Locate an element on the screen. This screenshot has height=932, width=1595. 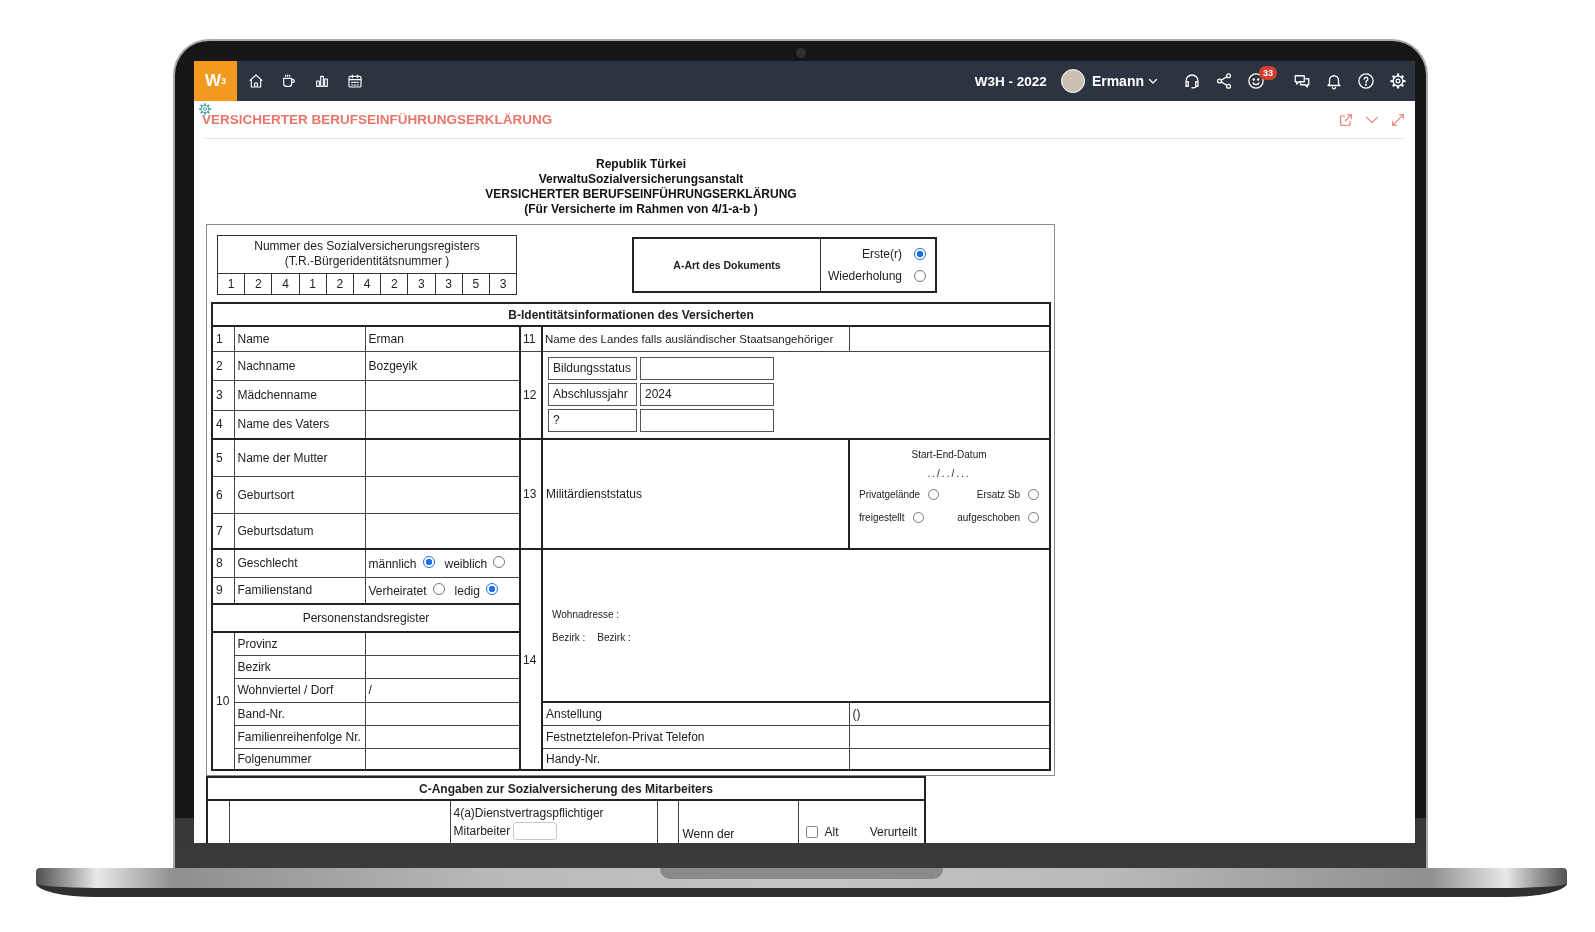
row-number: 8 is located at coordinates (223, 563).